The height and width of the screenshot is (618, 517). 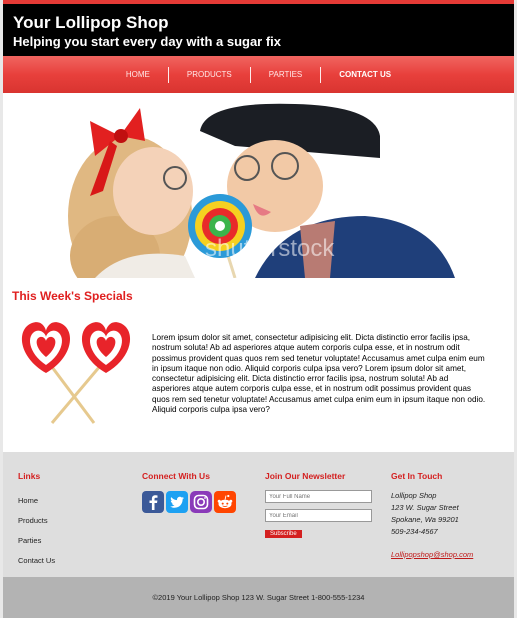 What do you see at coordinates (91, 22) in the screenshot?
I see `site-title: Your Lollipop Shop` at bounding box center [91, 22].